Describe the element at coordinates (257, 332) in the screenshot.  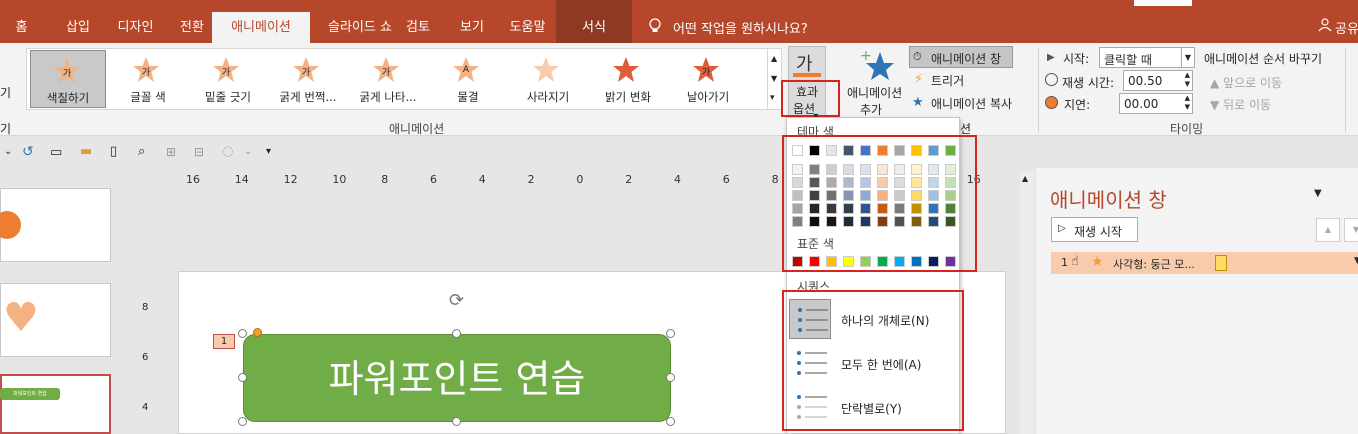
I see `adjust-handle` at that location.